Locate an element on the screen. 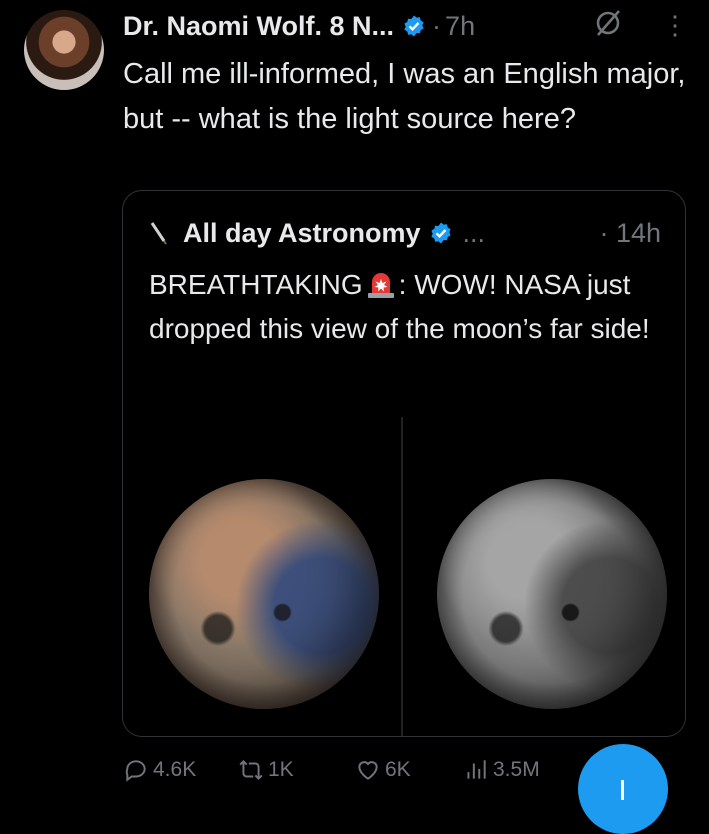 This screenshot has height=834, width=709. moon-image-grayscale is located at coordinates (552, 594).